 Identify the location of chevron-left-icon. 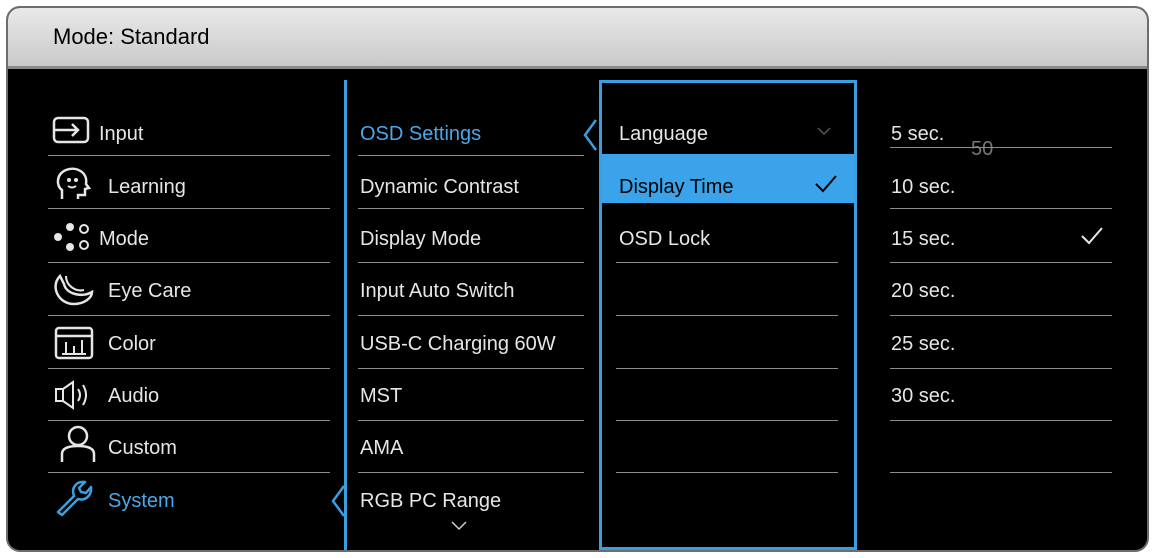
(590, 135).